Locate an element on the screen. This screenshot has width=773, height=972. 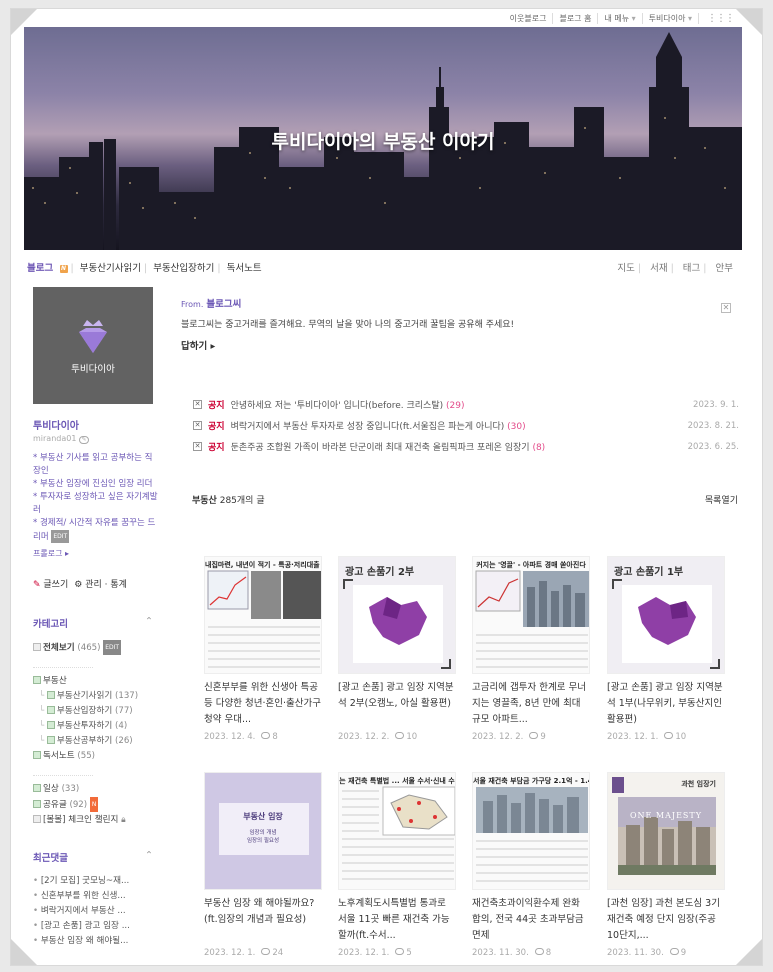
menu-tags: 태그 is located at coordinates (691, 268).